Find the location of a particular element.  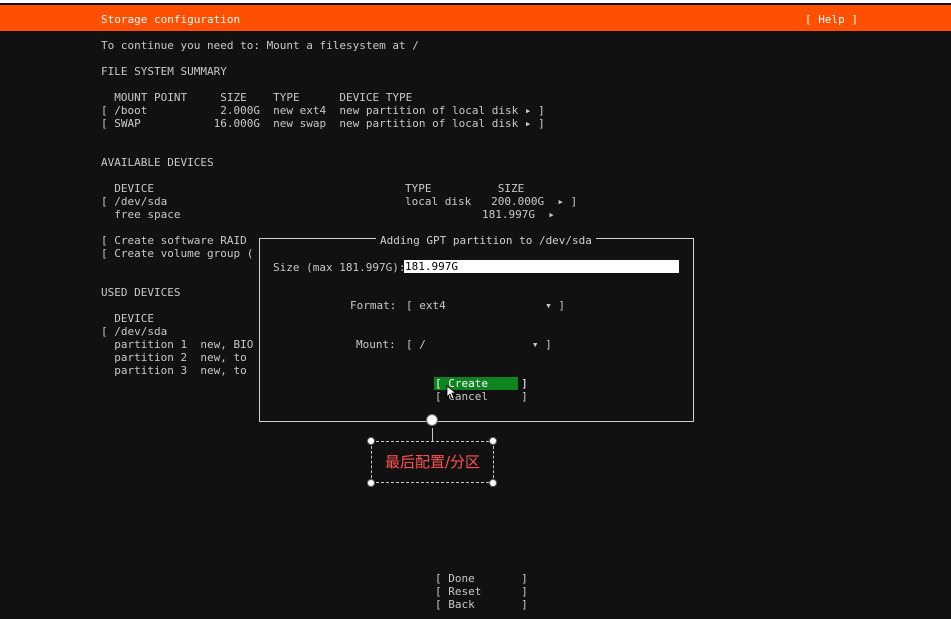

available-devices-heading: AVAILABLE DEVICES is located at coordinates (157, 162).